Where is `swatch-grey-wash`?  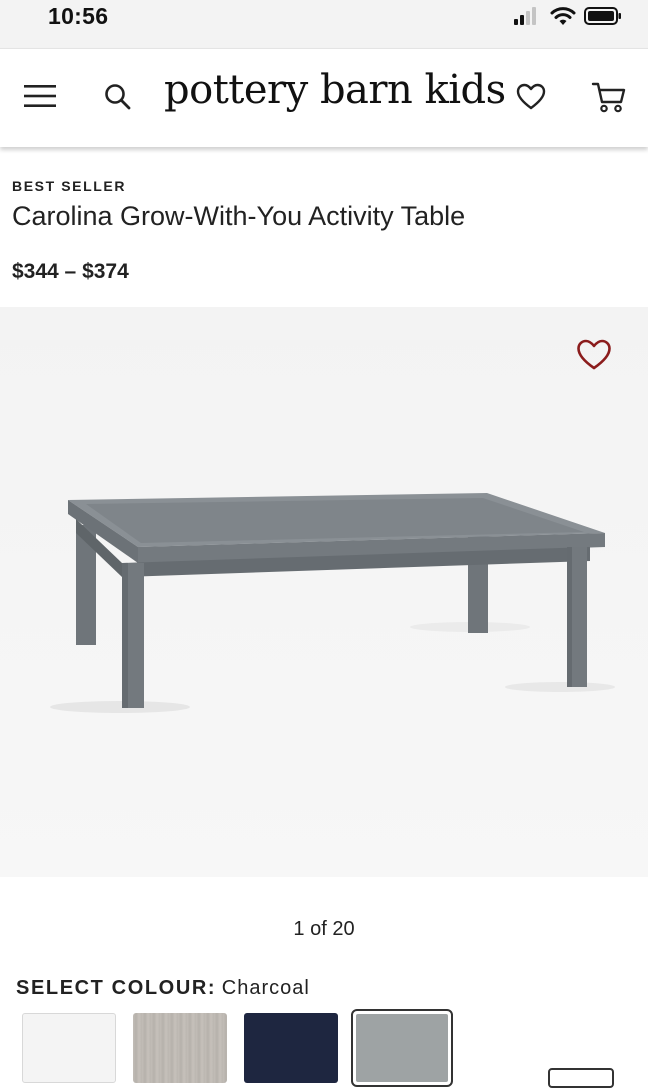
swatch-grey-wash is located at coordinates (180, 1048).